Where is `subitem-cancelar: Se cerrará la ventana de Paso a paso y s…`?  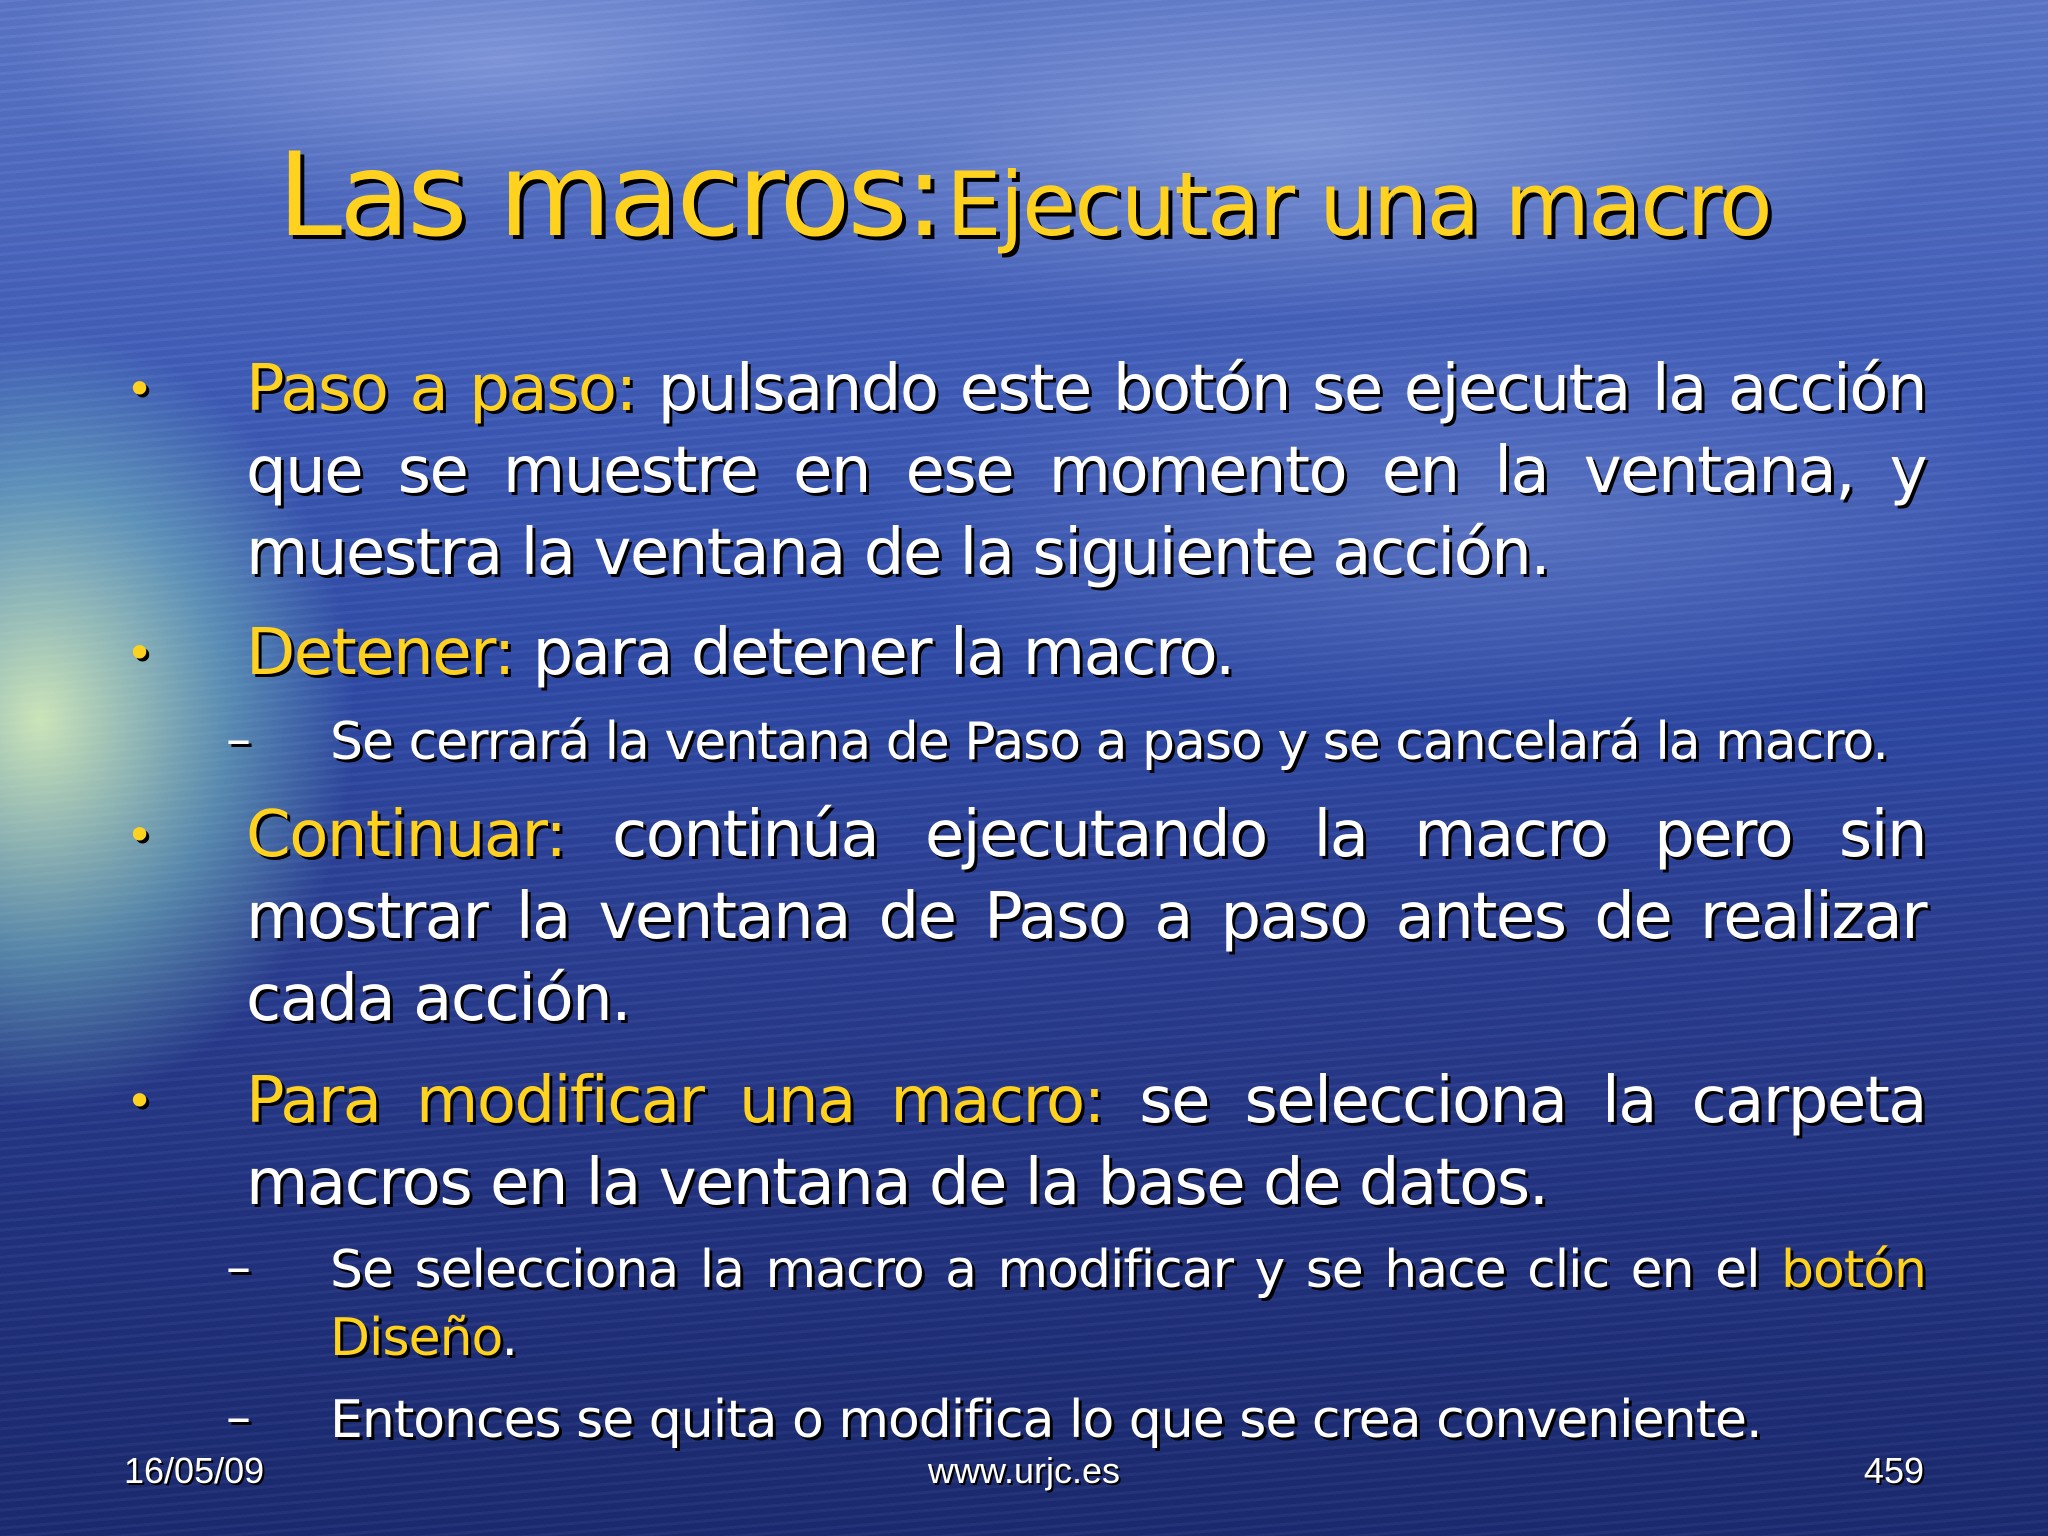 subitem-cancelar: Se cerrará la ventana de Paso a paso y s… is located at coordinates (1109, 742).